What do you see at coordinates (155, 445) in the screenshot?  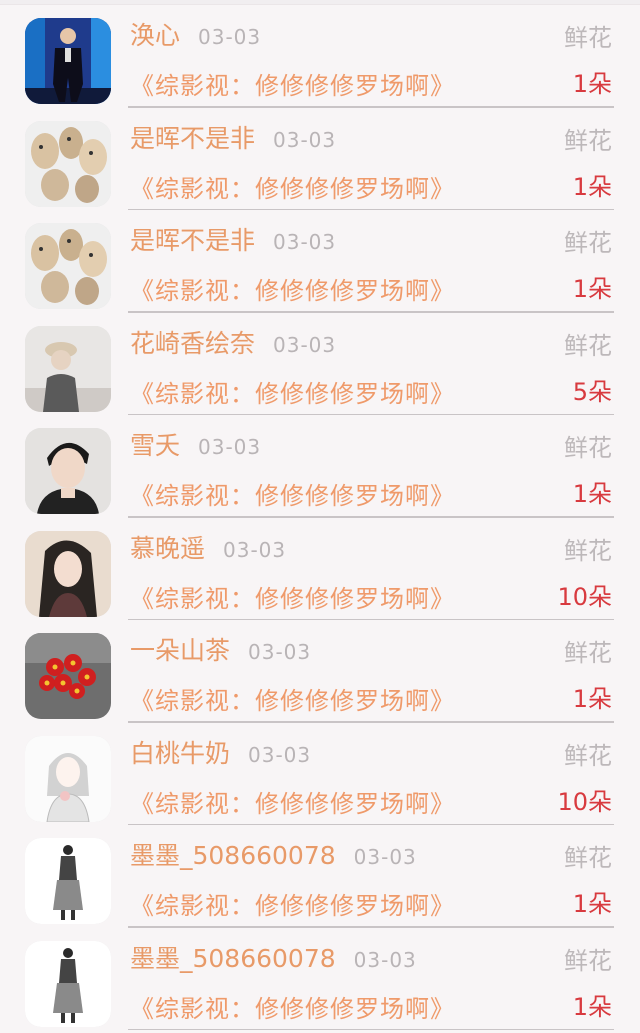 I see `user-name-text: 雪夭` at bounding box center [155, 445].